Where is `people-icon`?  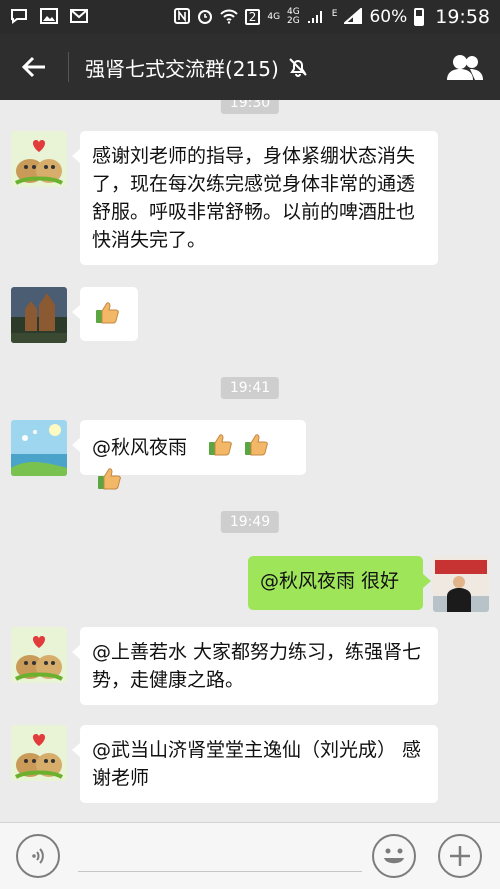 people-icon is located at coordinates (465, 67).